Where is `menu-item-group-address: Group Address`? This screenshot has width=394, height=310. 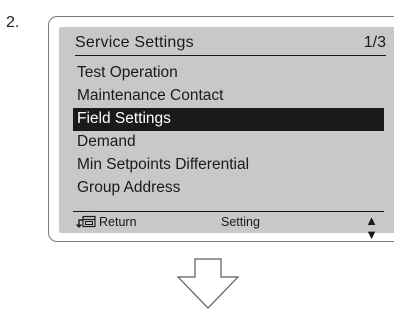 menu-item-group-address: Group Address is located at coordinates (228, 188).